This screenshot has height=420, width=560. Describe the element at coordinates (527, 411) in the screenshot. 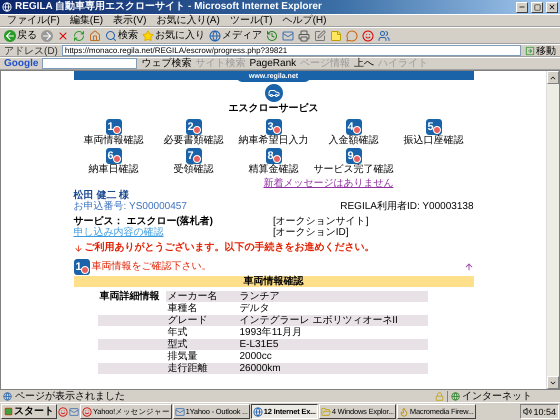

I see `speaker-icon` at that location.